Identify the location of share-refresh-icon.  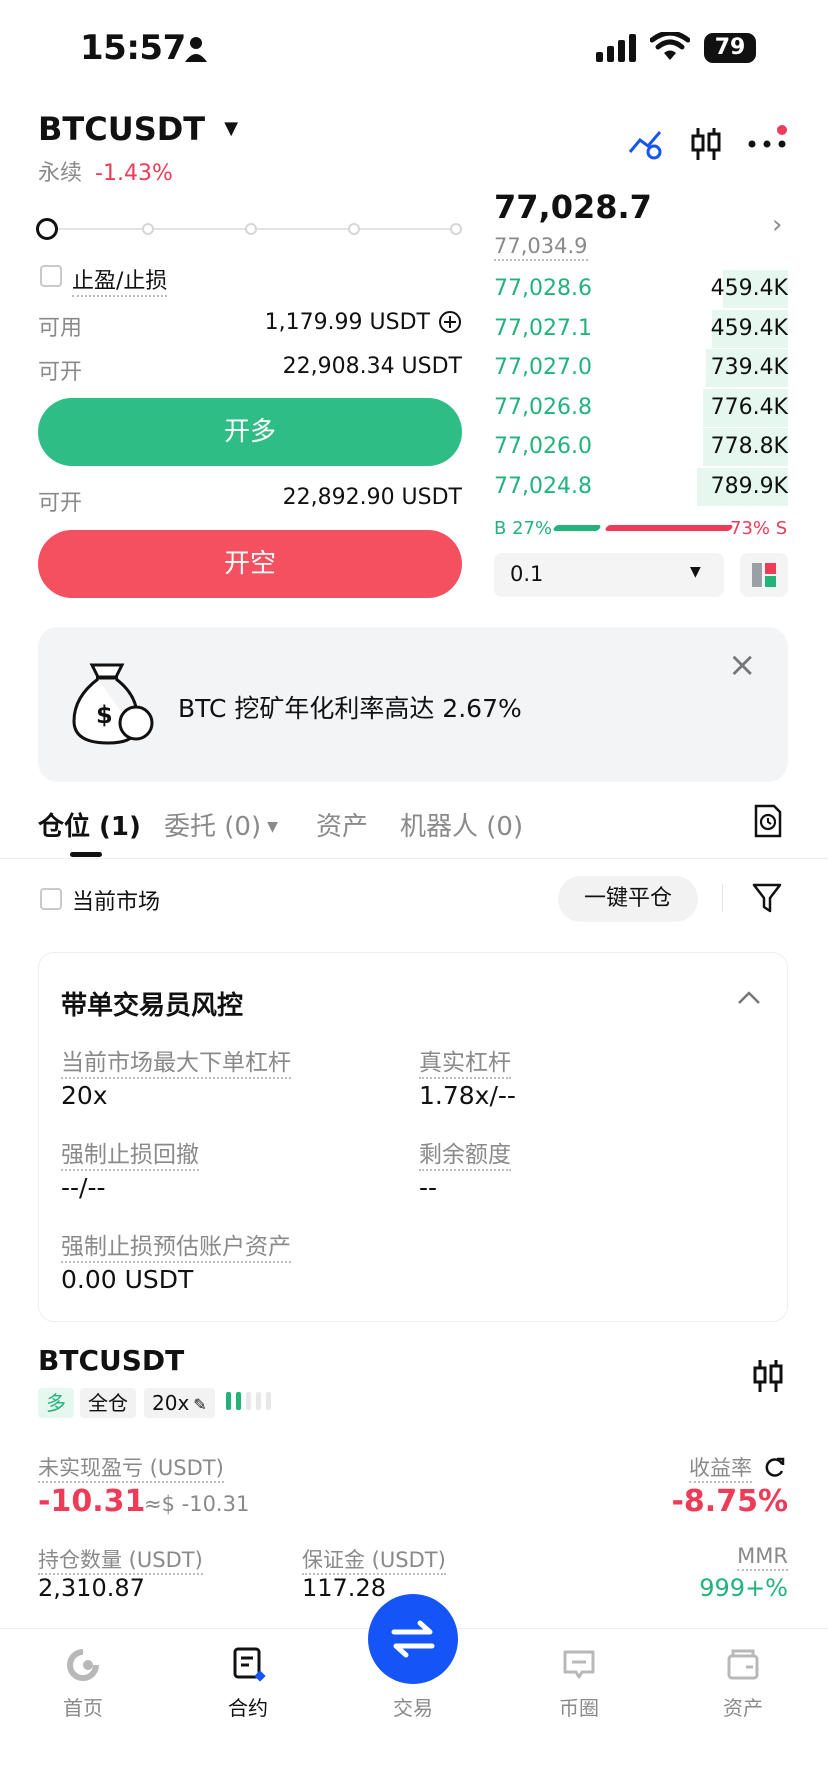
(775, 1467).